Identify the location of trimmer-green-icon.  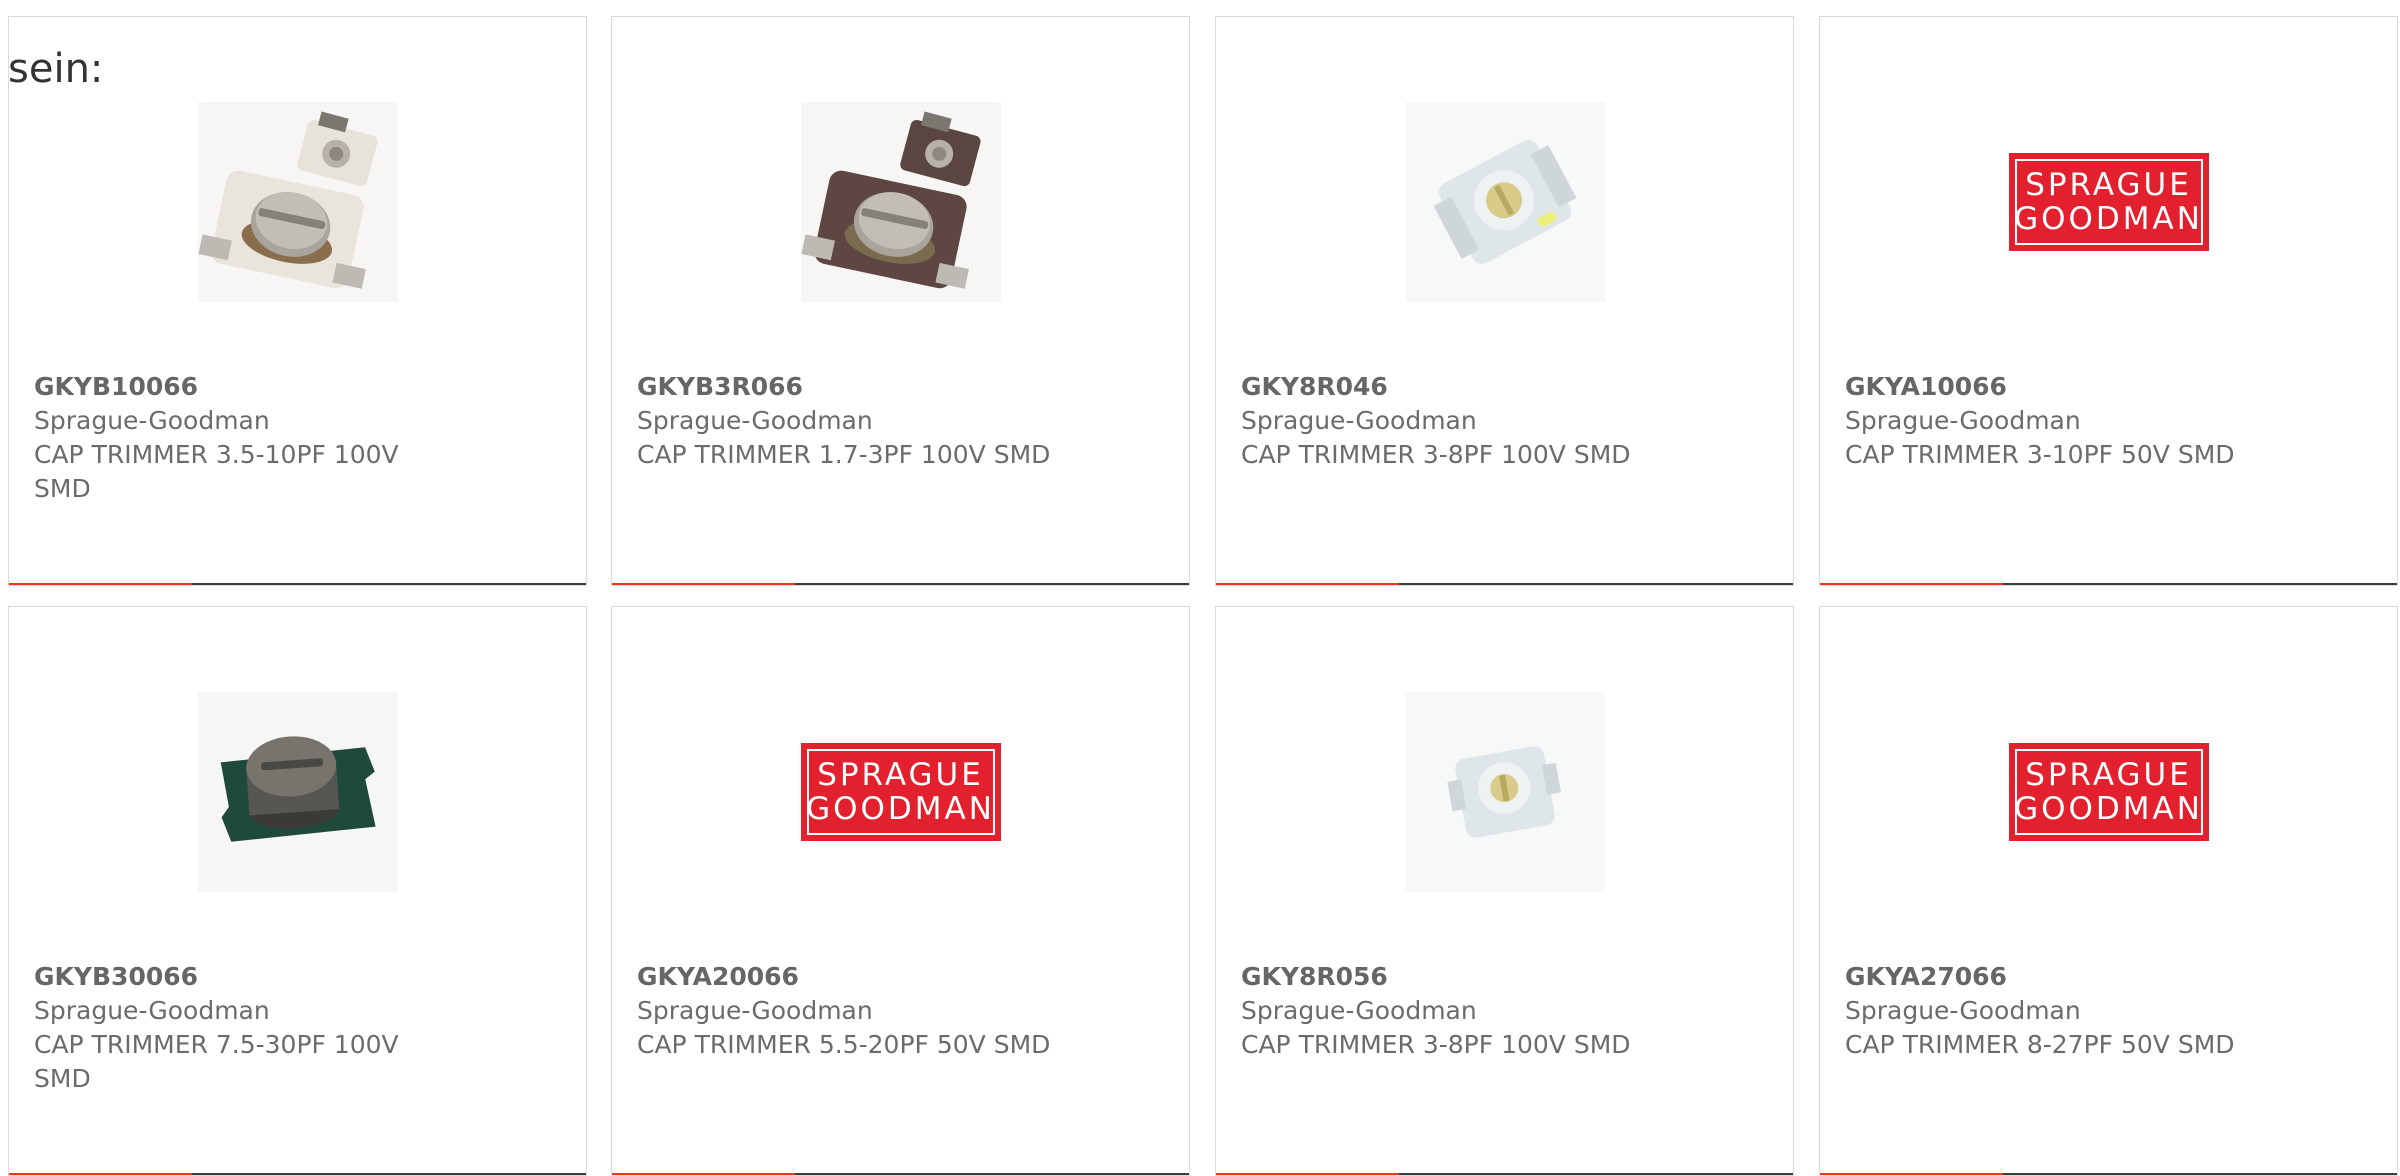
(297, 792).